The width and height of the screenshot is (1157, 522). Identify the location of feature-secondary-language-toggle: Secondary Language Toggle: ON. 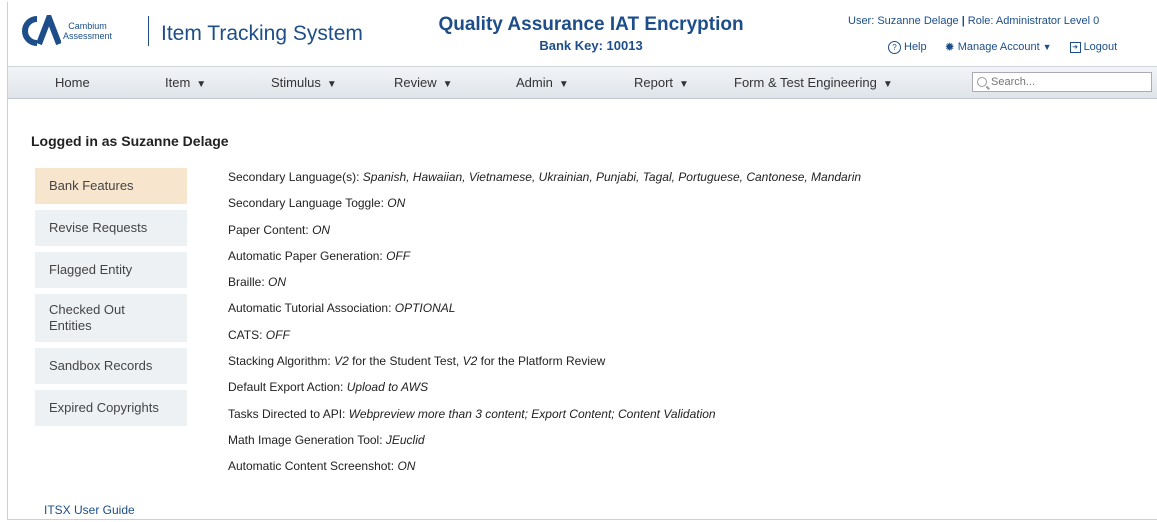
(544, 208).